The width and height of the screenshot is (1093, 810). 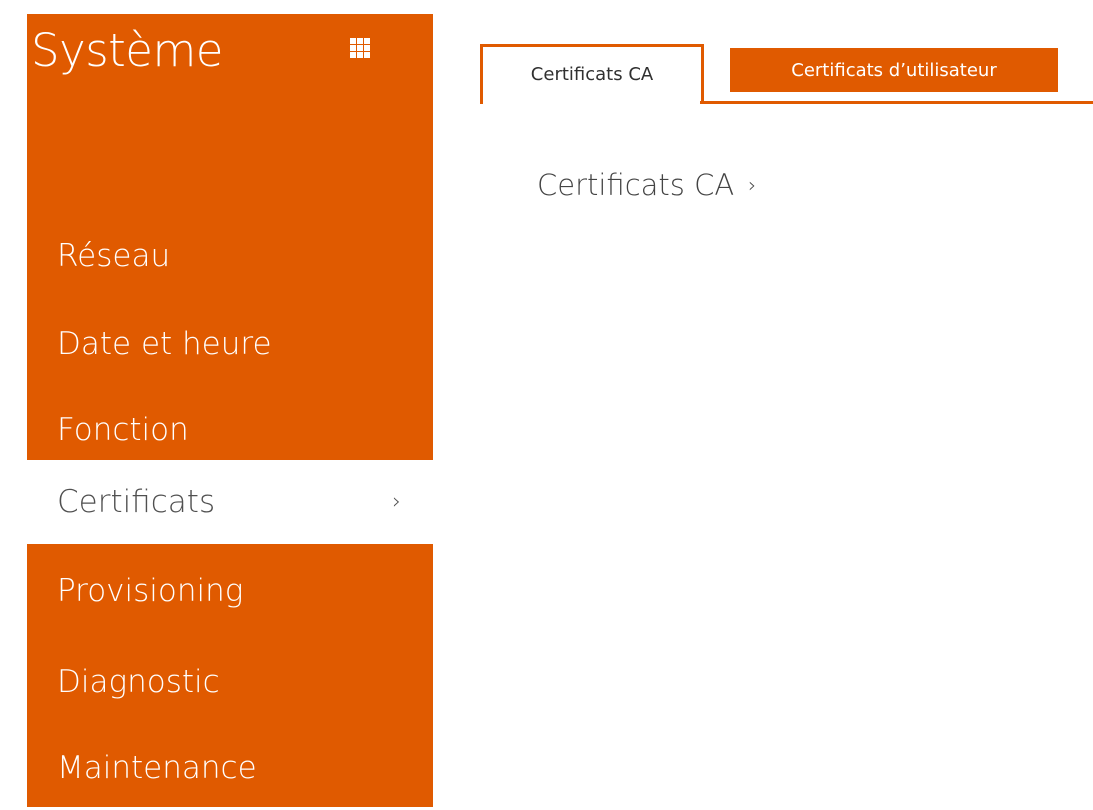 What do you see at coordinates (164, 344) in the screenshot?
I see `sidebar-item-label: Date et heure` at bounding box center [164, 344].